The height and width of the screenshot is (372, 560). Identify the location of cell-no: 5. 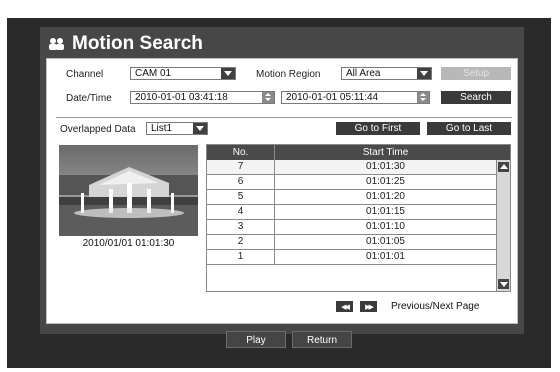
(241, 197).